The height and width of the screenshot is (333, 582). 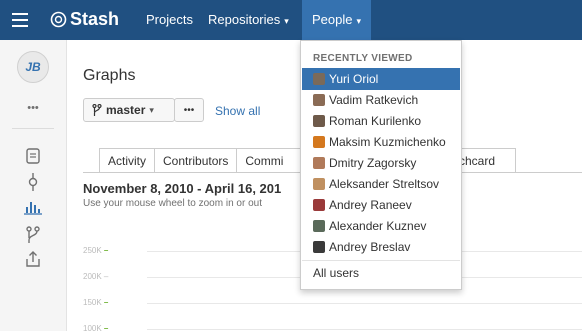 I want to click on source-icon, so click(x=33, y=156).